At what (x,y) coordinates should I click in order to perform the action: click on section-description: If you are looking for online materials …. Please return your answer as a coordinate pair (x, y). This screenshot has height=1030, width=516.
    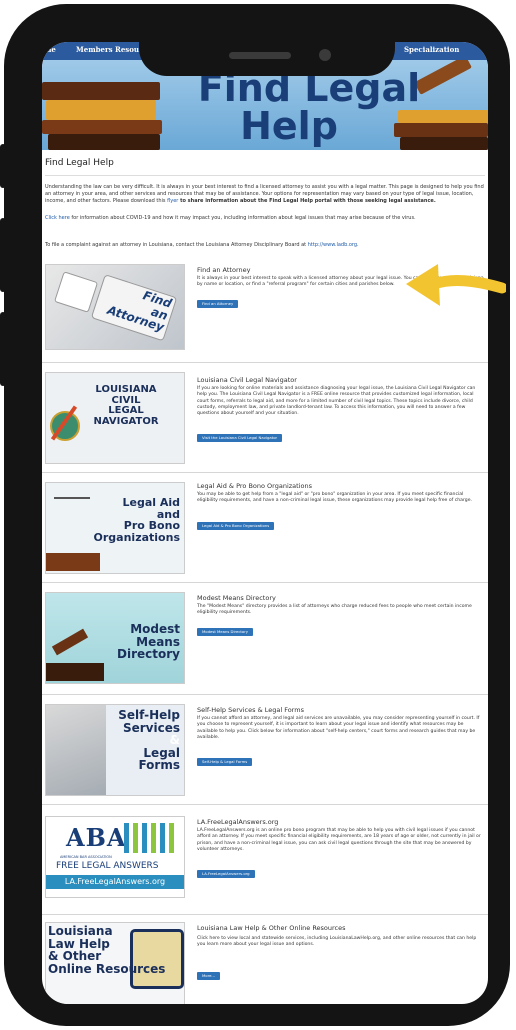
    Looking at the image, I should click on (336, 401).